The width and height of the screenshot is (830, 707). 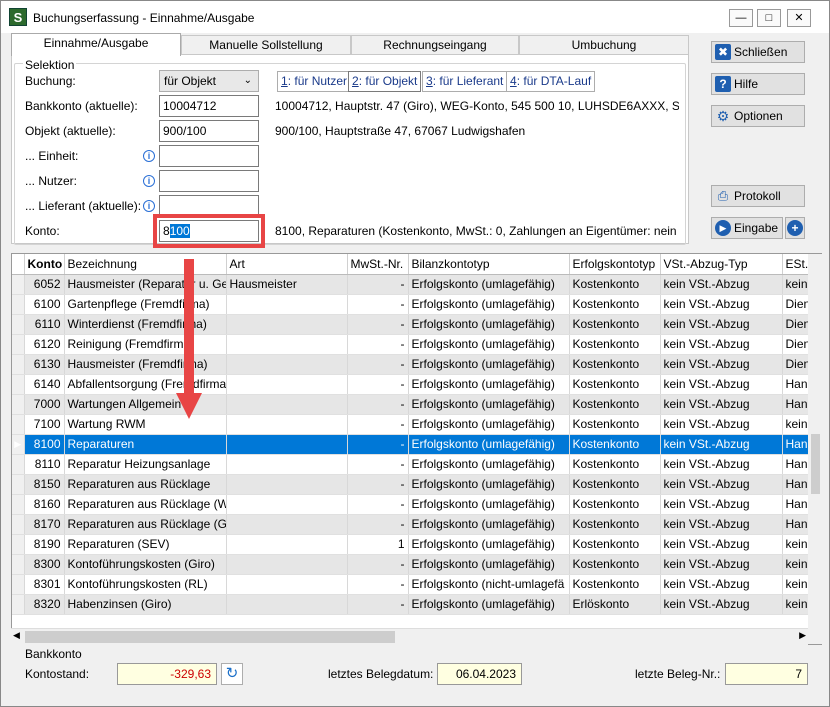 What do you see at coordinates (232, 674) in the screenshot?
I see `refresh-icon: ↻` at bounding box center [232, 674].